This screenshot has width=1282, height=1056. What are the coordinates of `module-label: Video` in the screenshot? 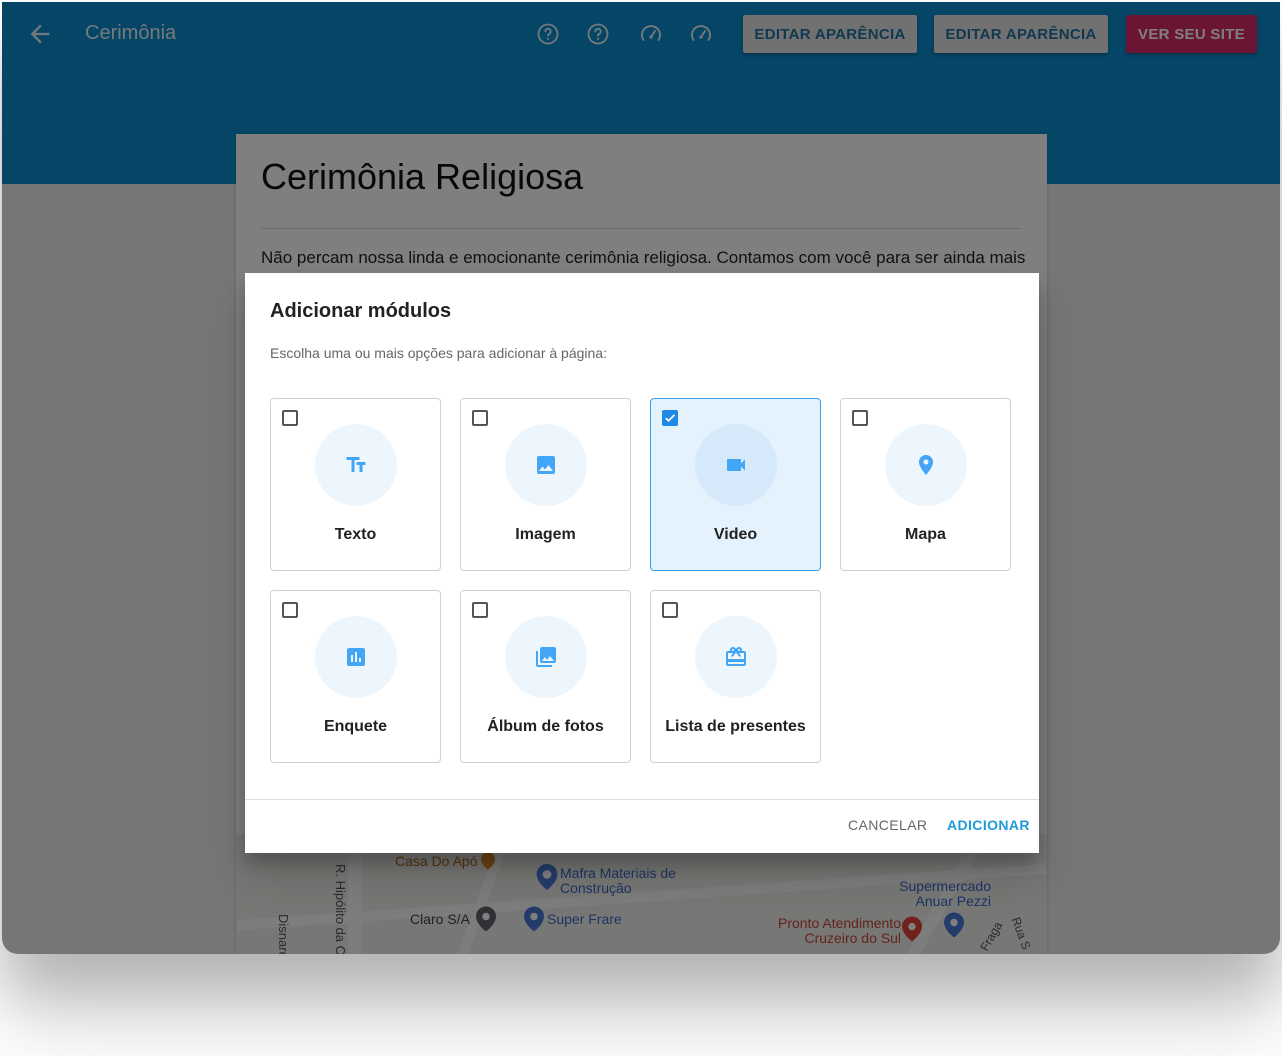 It's located at (735, 534).